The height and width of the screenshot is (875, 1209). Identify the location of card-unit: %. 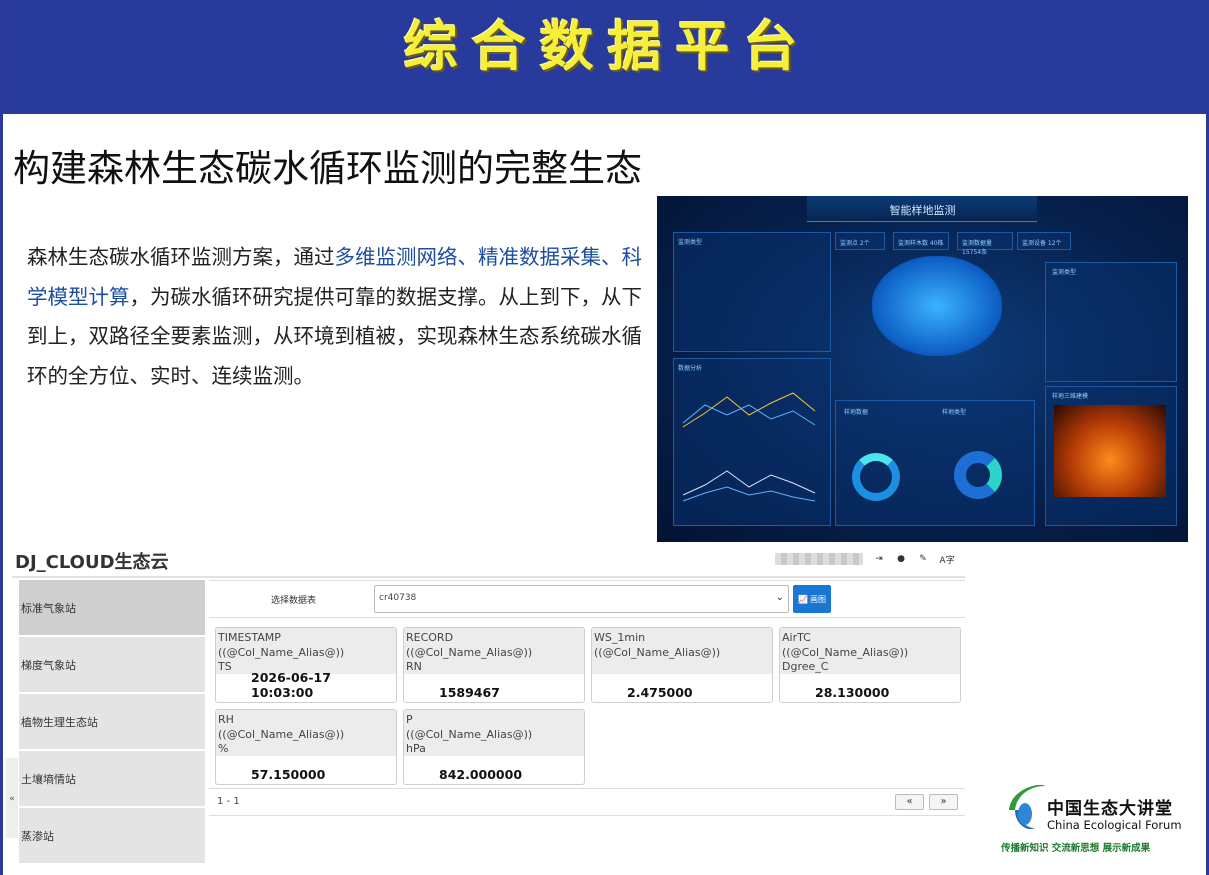
(223, 748).